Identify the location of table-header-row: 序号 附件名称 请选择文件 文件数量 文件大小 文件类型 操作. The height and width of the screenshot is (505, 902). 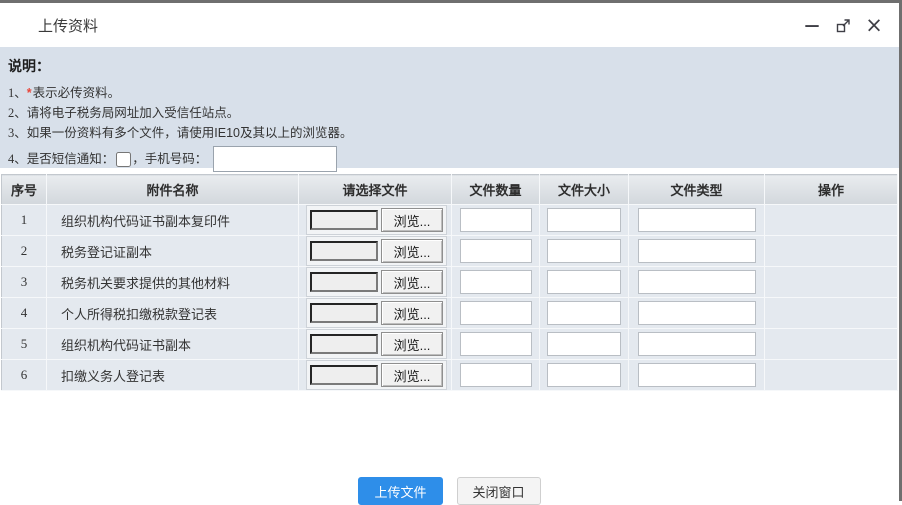
(449, 189).